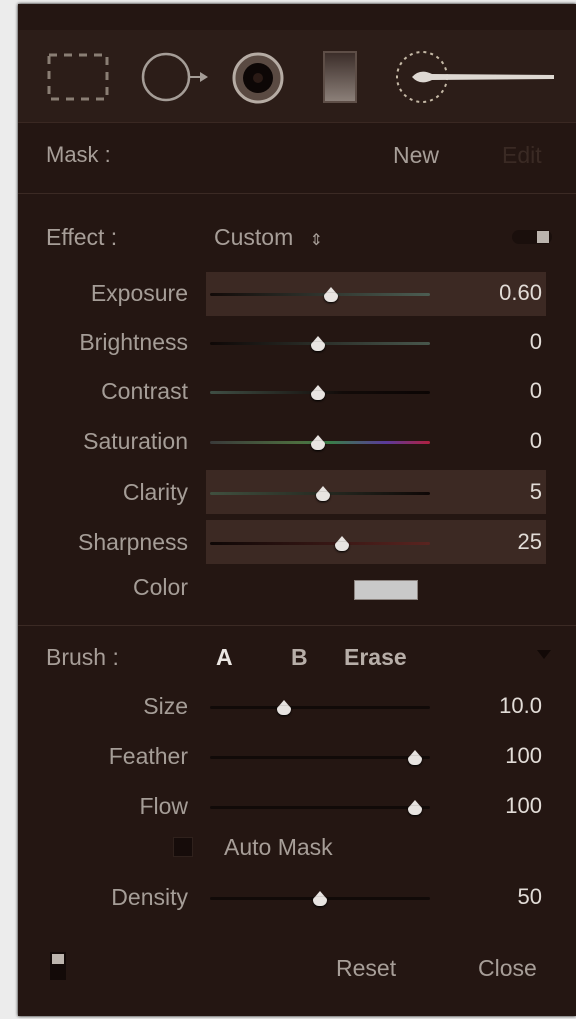  I want to click on size-slider-thumb, so click(284, 708).